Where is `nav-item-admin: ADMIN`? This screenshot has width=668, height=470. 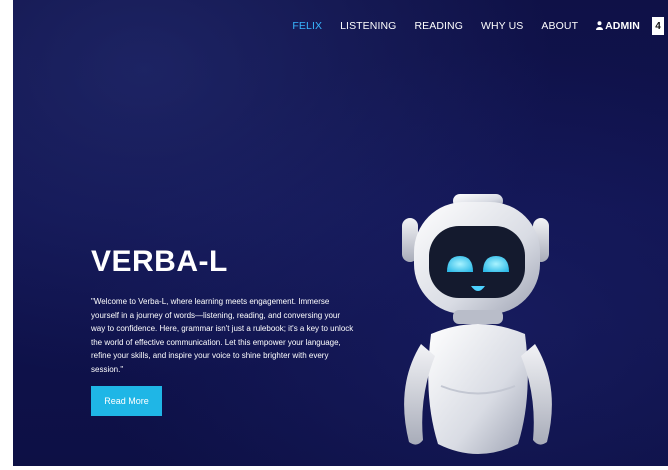 nav-item-admin: ADMIN is located at coordinates (618, 26).